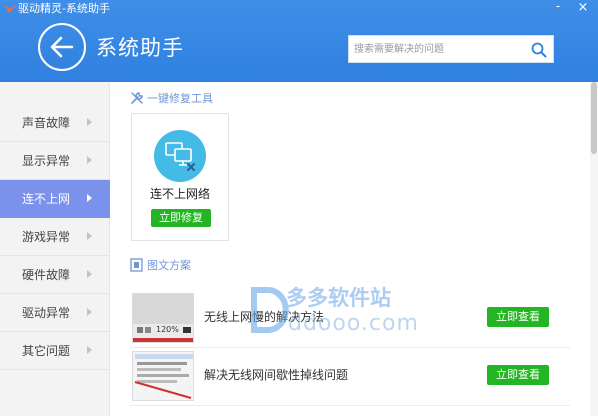 This screenshot has width=598, height=416. What do you see at coordinates (180, 98) in the screenshot?
I see `section-title: 一键修复工具` at bounding box center [180, 98].